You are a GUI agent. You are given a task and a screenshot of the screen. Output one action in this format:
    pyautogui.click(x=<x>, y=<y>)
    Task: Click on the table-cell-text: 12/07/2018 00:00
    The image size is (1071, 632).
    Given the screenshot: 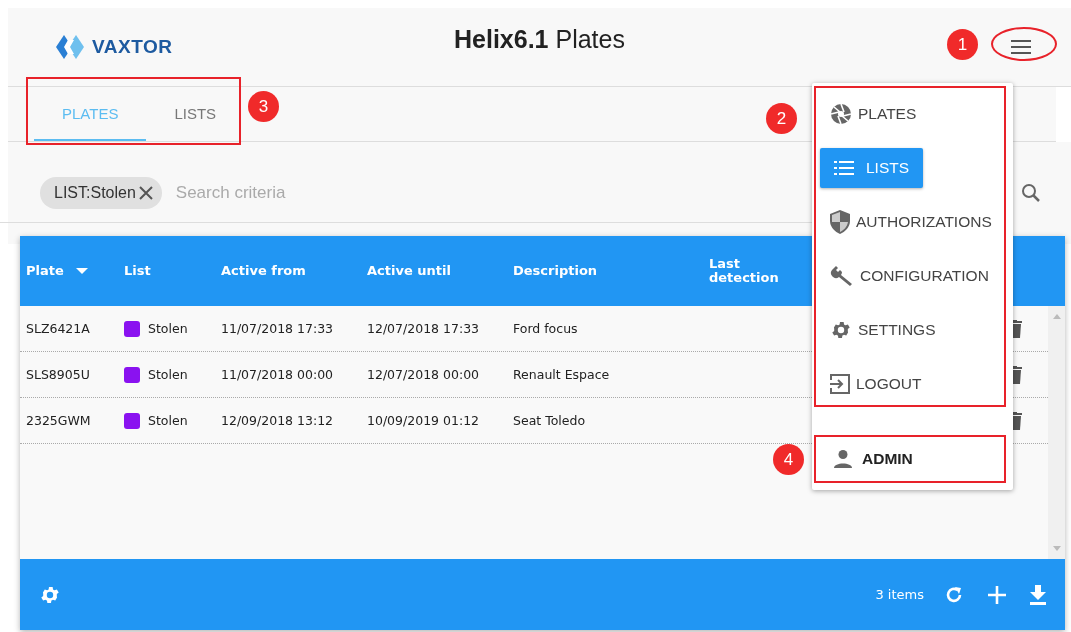 What is the action you would take?
    pyautogui.click(x=424, y=374)
    